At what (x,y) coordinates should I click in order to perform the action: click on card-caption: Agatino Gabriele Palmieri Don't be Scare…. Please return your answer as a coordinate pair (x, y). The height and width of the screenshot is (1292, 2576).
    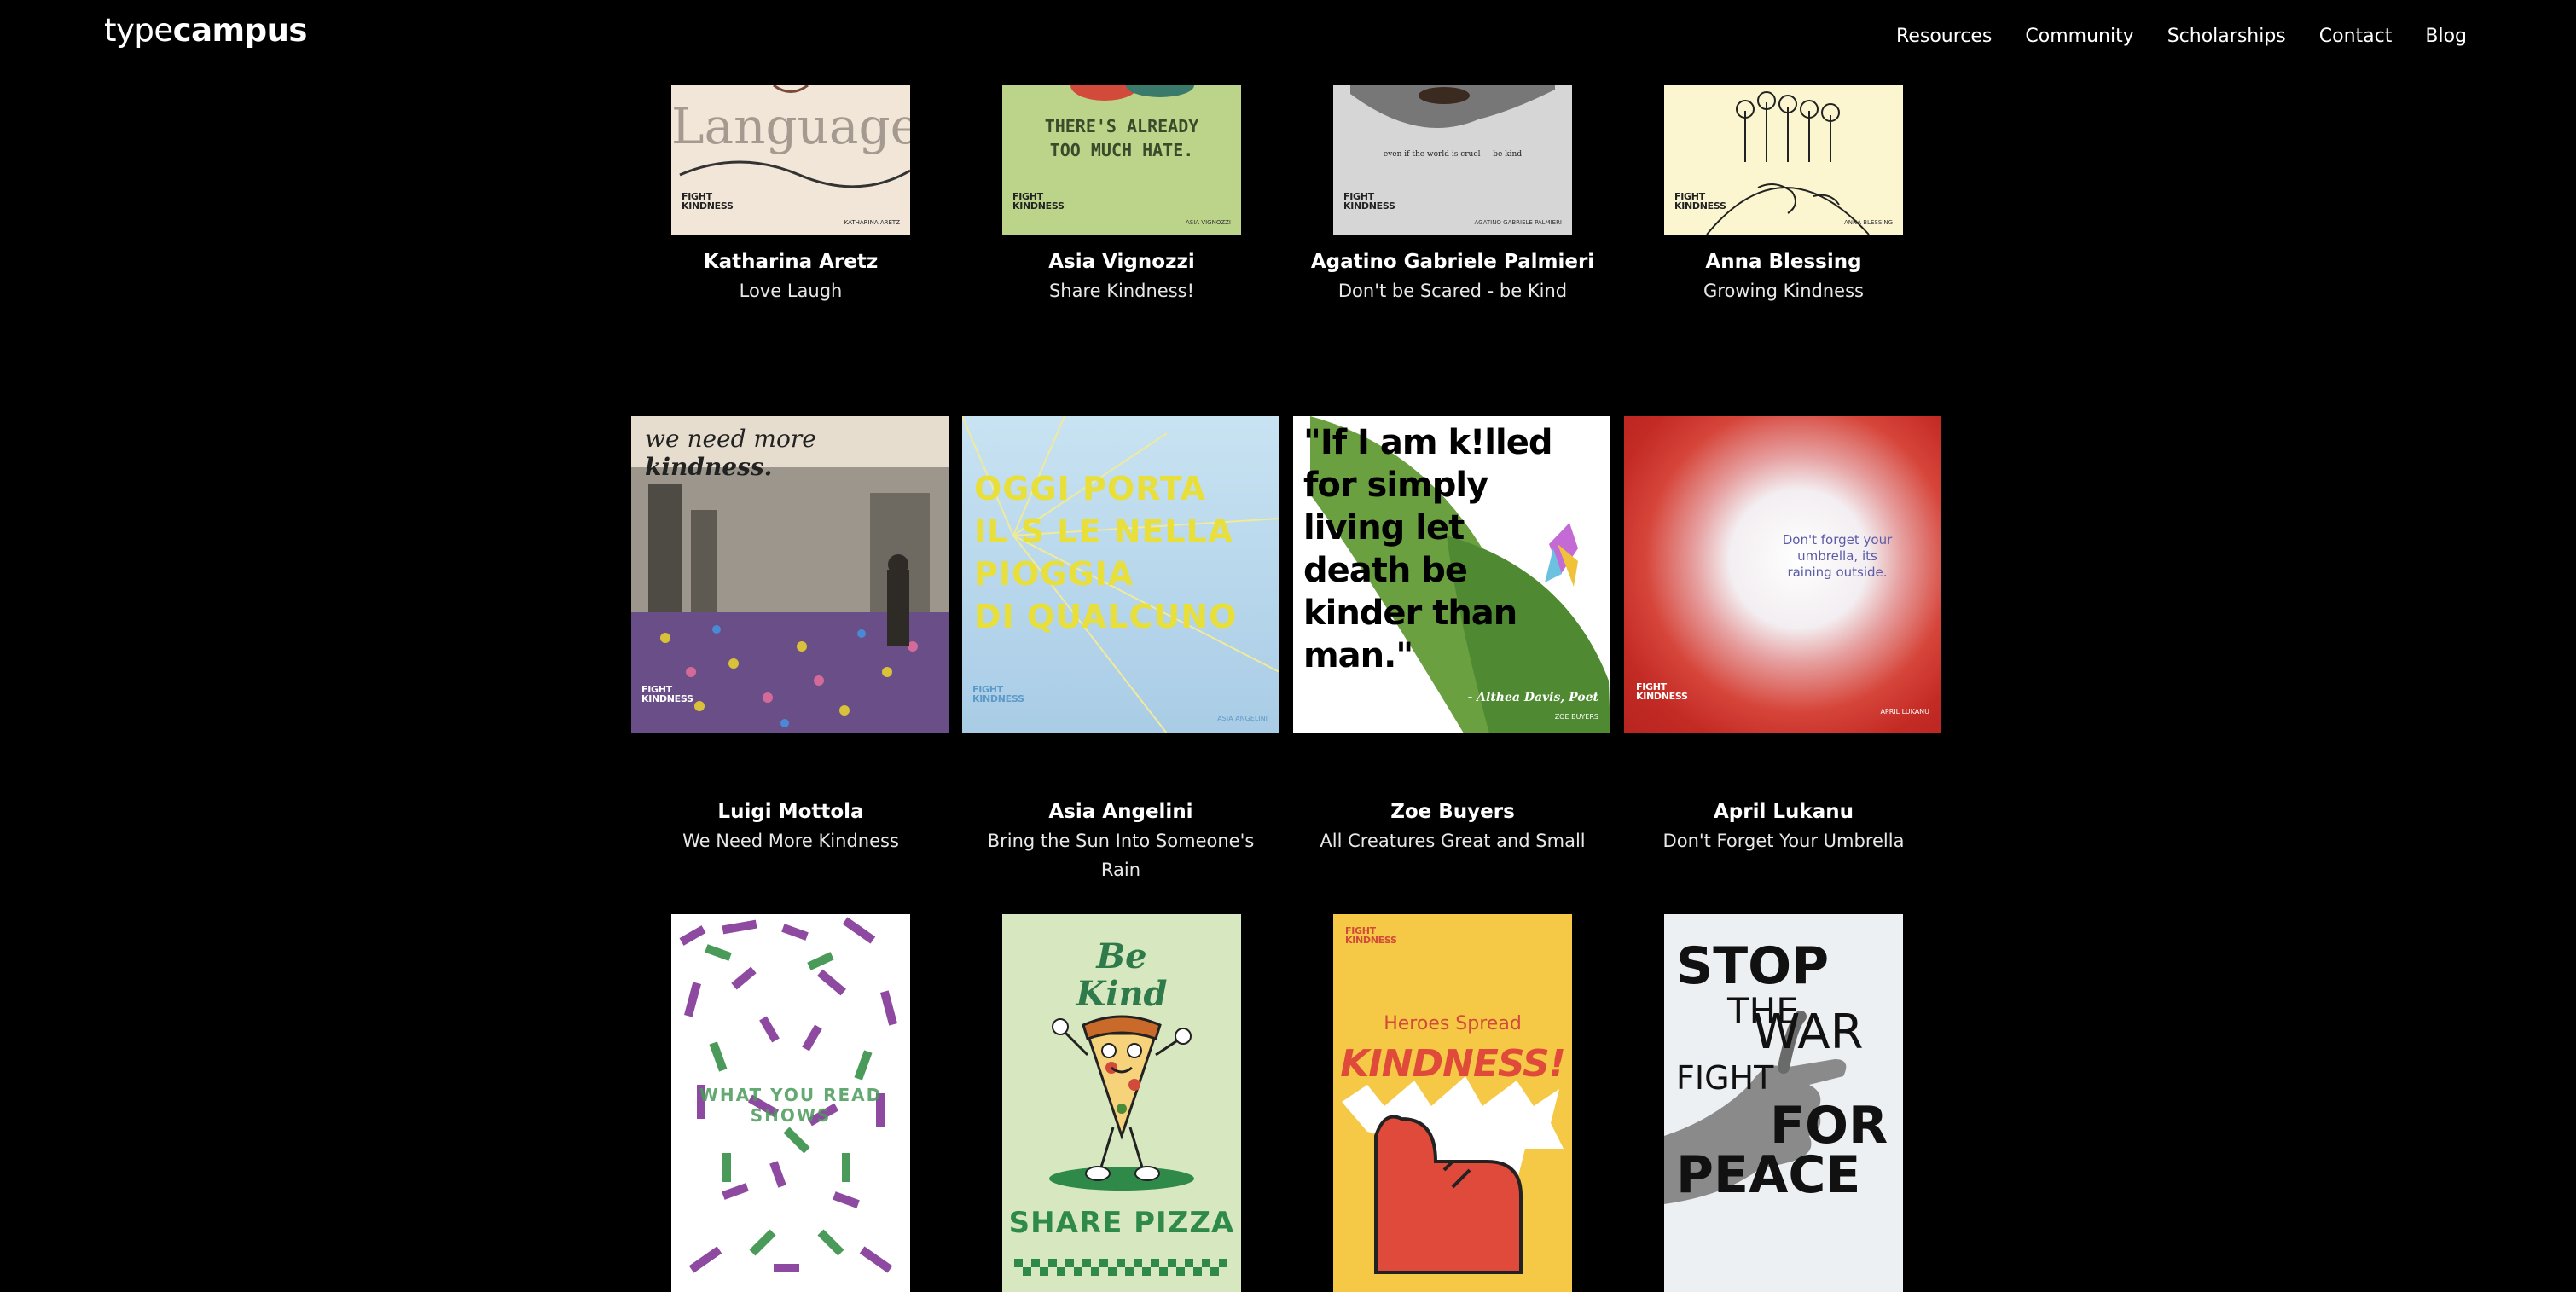
    Looking at the image, I should click on (1453, 276).